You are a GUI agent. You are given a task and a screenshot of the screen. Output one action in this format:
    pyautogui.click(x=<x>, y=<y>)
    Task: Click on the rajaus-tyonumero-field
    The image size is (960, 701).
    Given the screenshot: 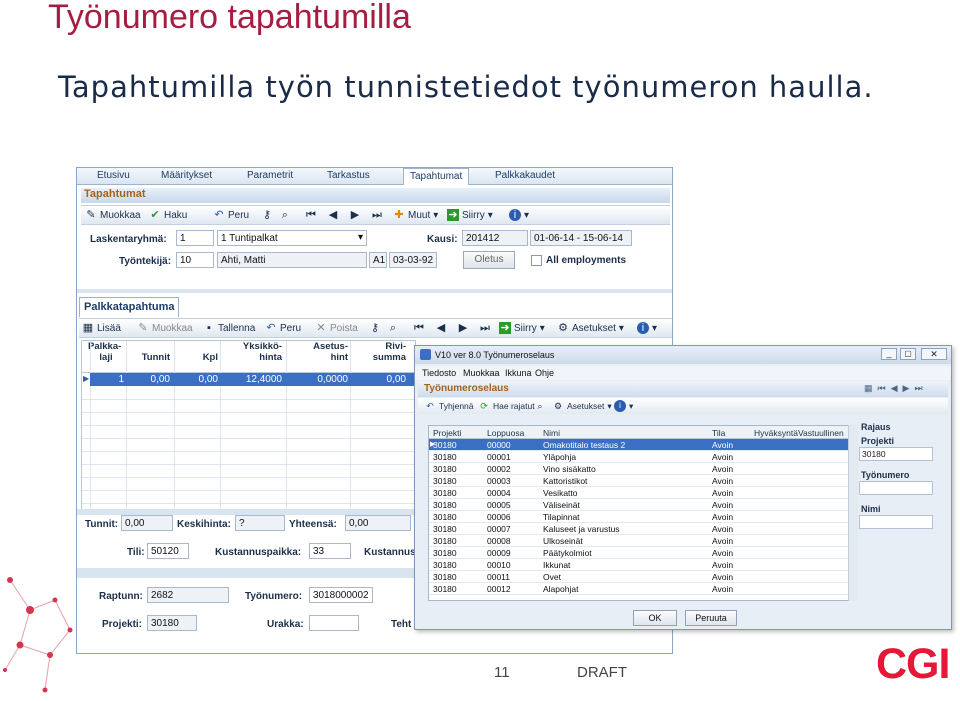 What is the action you would take?
    pyautogui.click(x=896, y=488)
    